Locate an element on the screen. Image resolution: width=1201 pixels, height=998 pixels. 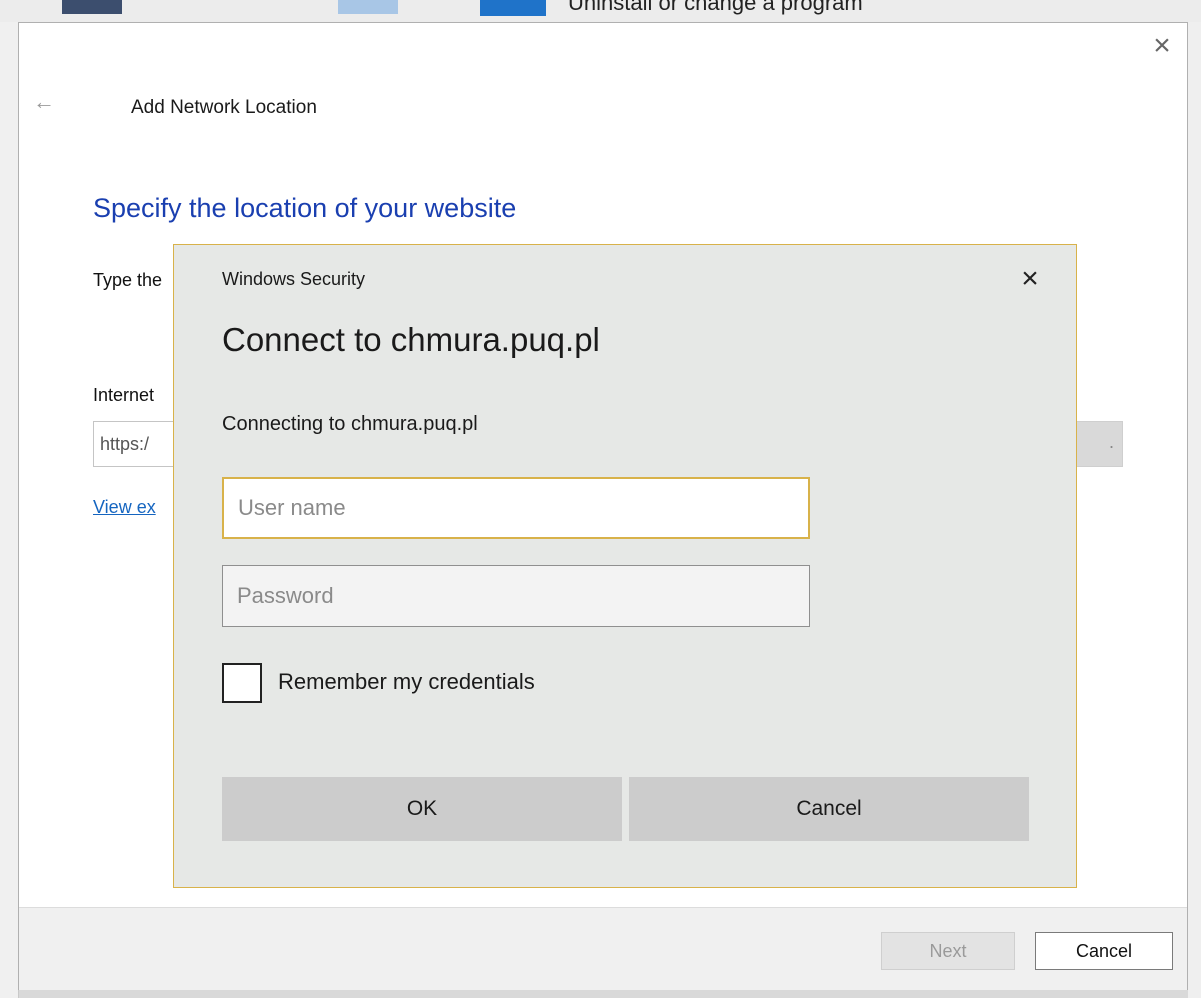
background-link-text: Uninstall or change a program is located at coordinates (715, 7).